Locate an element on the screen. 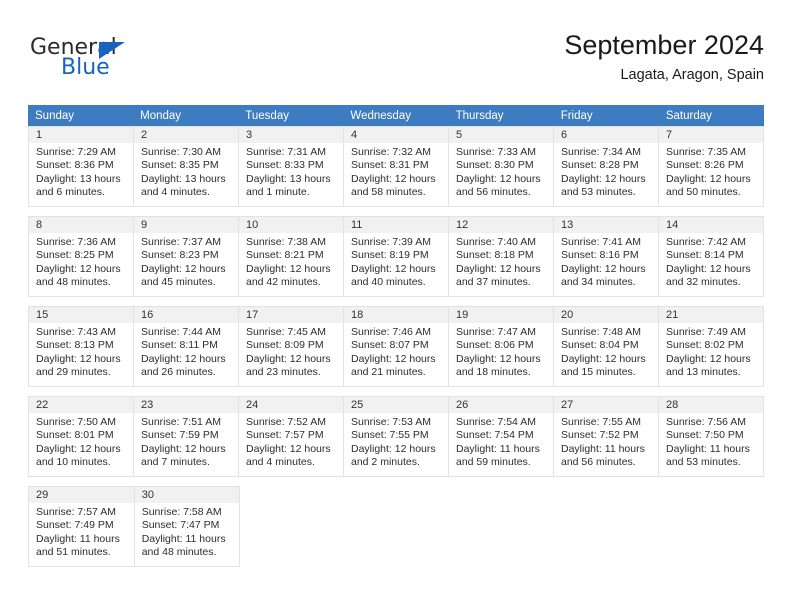 This screenshot has width=792, height=612. sunset-text: Sunset: 8:01 PM is located at coordinates (75, 435).